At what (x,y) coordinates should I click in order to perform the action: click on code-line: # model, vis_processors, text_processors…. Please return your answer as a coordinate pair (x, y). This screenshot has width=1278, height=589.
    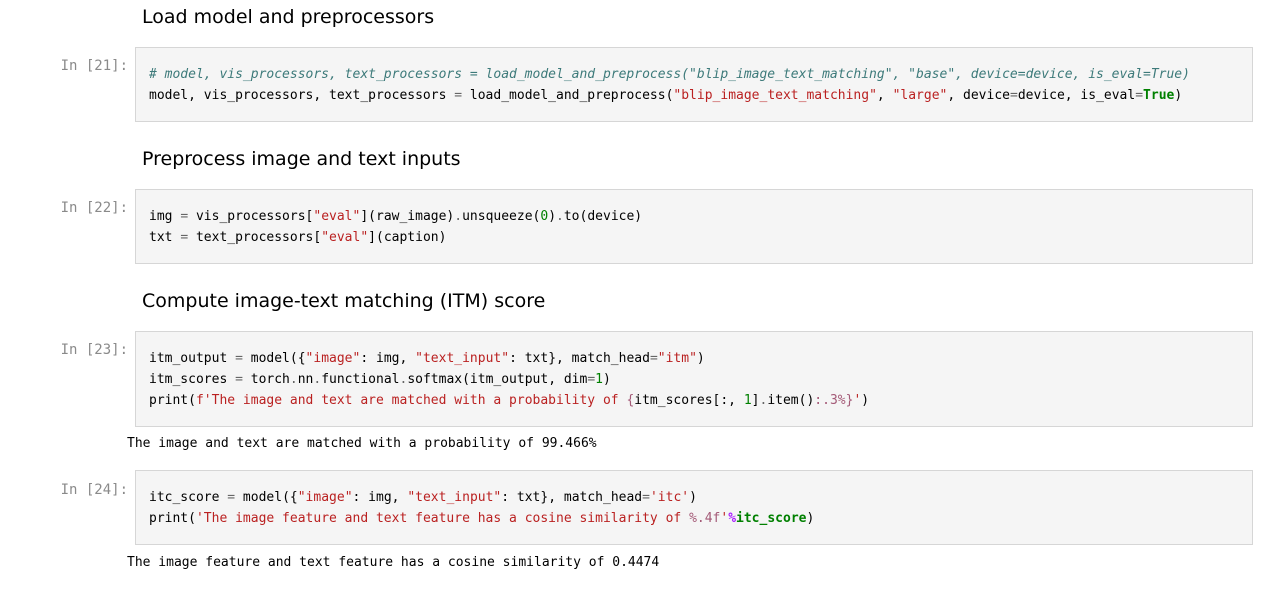
    Looking at the image, I should click on (694, 74).